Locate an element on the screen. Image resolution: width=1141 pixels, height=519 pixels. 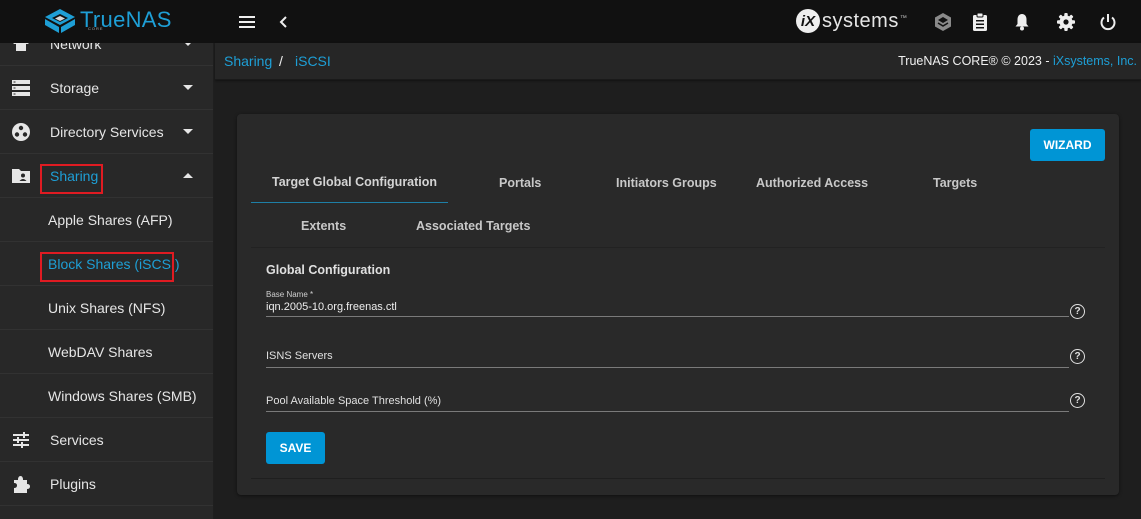
sidebar-subitem-webdav: WebDAV Shares is located at coordinates (106, 352).